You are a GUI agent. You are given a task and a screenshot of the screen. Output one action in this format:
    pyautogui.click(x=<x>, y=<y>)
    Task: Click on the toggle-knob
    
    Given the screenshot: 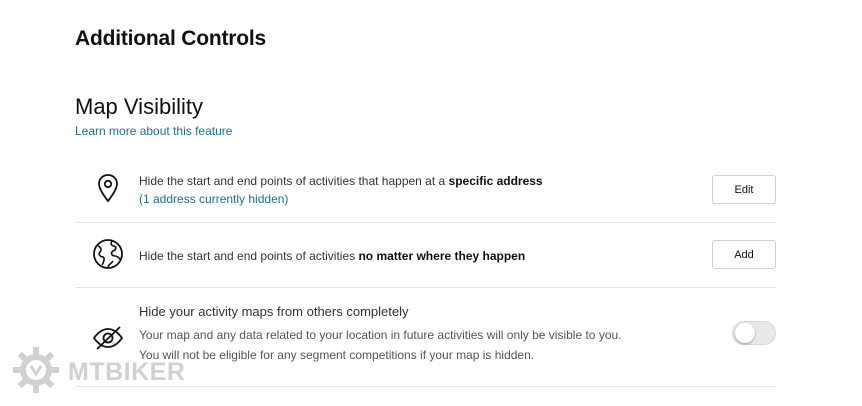 What is the action you would take?
    pyautogui.click(x=745, y=333)
    